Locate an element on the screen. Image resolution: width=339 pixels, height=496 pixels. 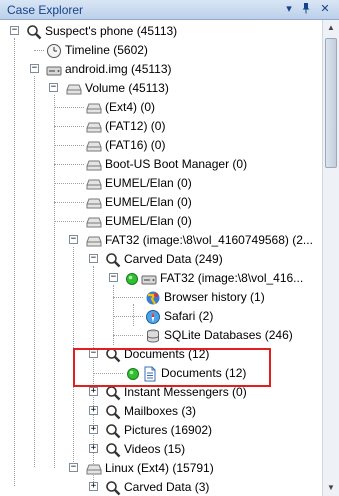
tree-item-label: (Ext4) (0) is located at coordinates (130, 107).